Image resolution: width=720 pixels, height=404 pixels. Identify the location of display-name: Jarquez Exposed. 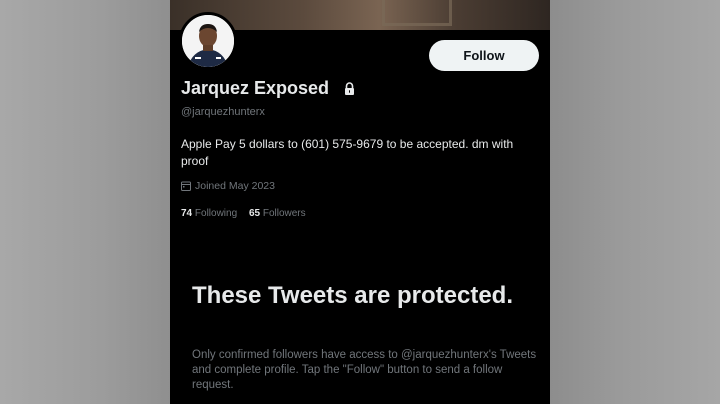
(255, 88).